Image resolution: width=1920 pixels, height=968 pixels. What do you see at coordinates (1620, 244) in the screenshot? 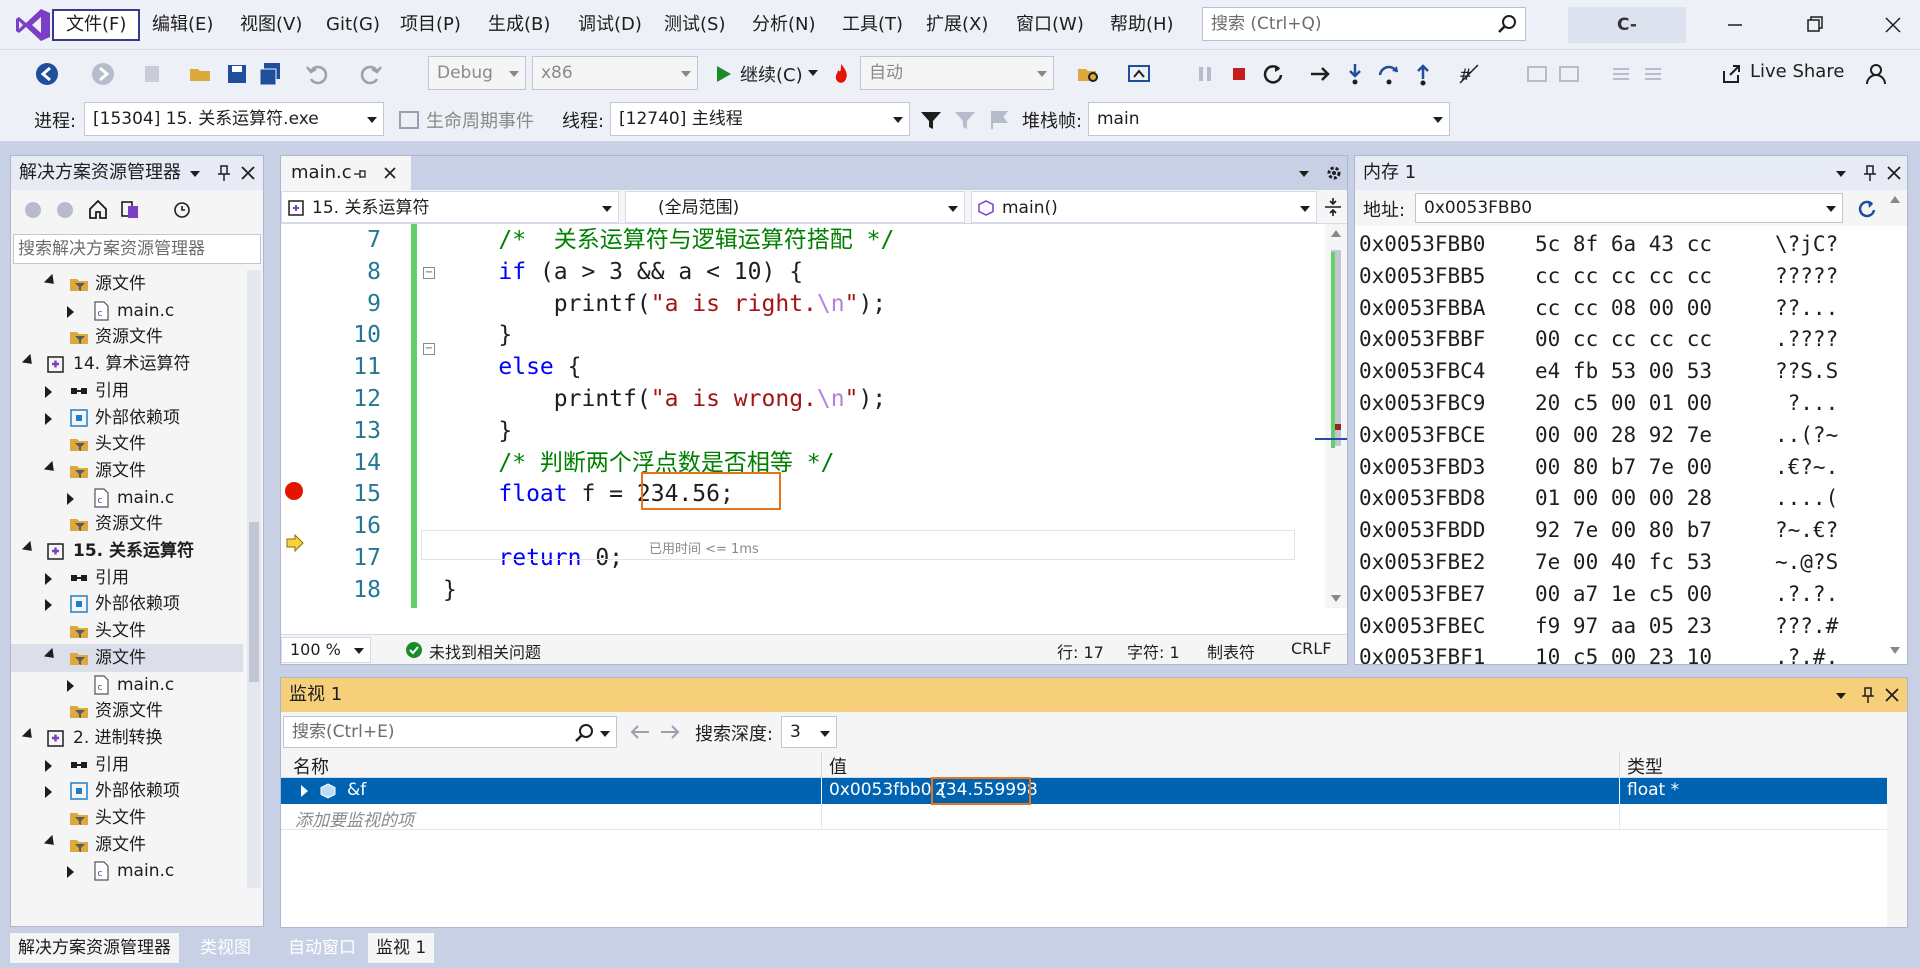
I see `memory-row: 0x0053FBB0 5c 8f 6a 43 cc \?jC?` at bounding box center [1620, 244].